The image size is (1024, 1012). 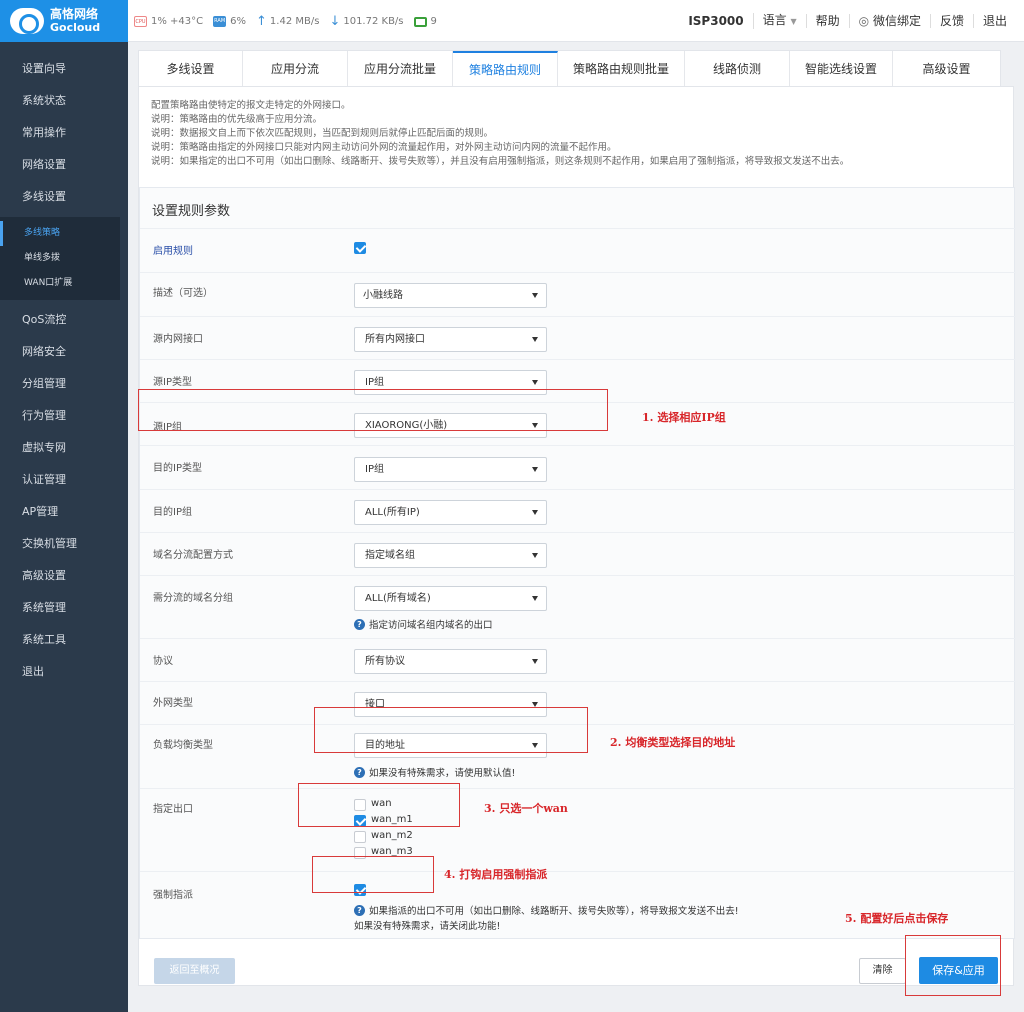 What do you see at coordinates (673, 742) in the screenshot?
I see `annotation-step-2: 2. 均衡类型选择目的地址` at bounding box center [673, 742].